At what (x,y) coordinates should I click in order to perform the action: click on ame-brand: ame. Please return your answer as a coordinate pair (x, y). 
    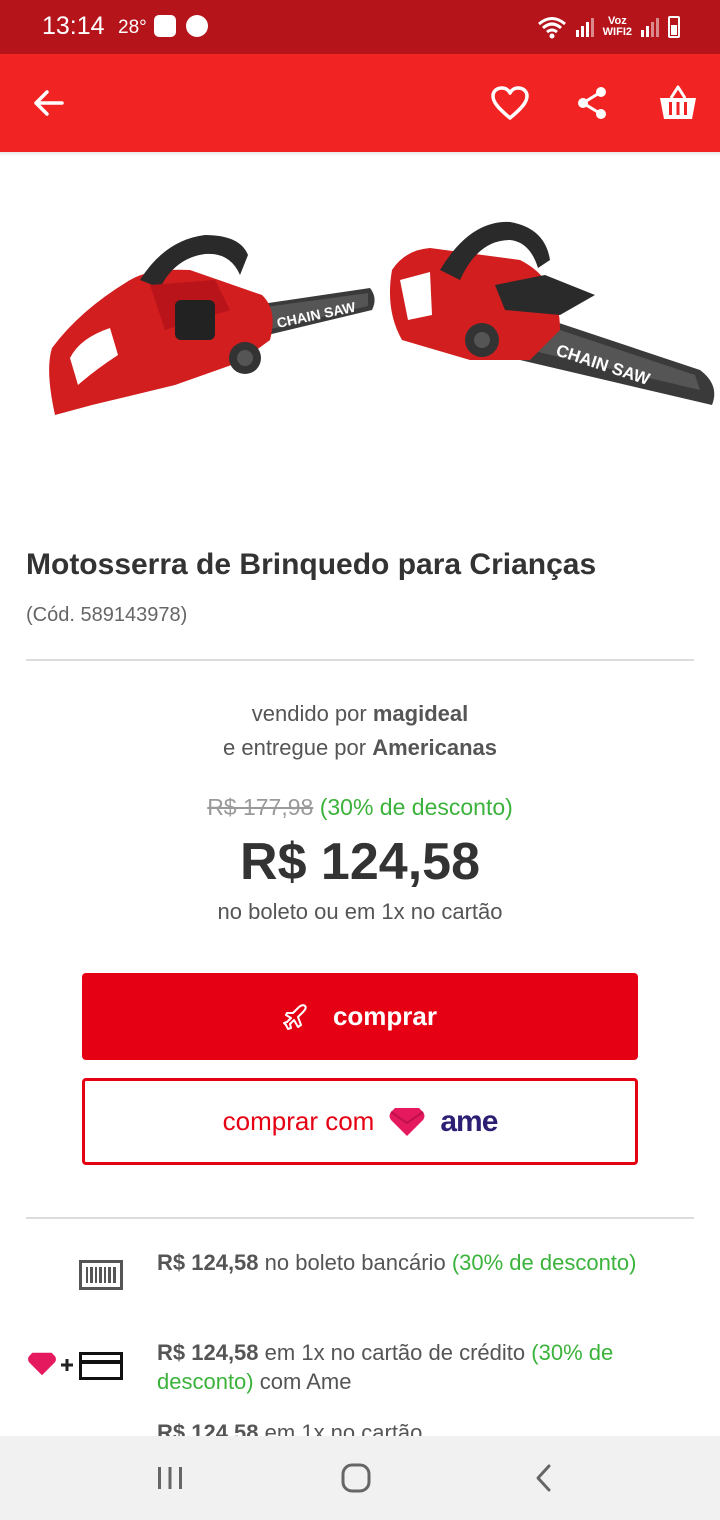
    Looking at the image, I should click on (469, 1121).